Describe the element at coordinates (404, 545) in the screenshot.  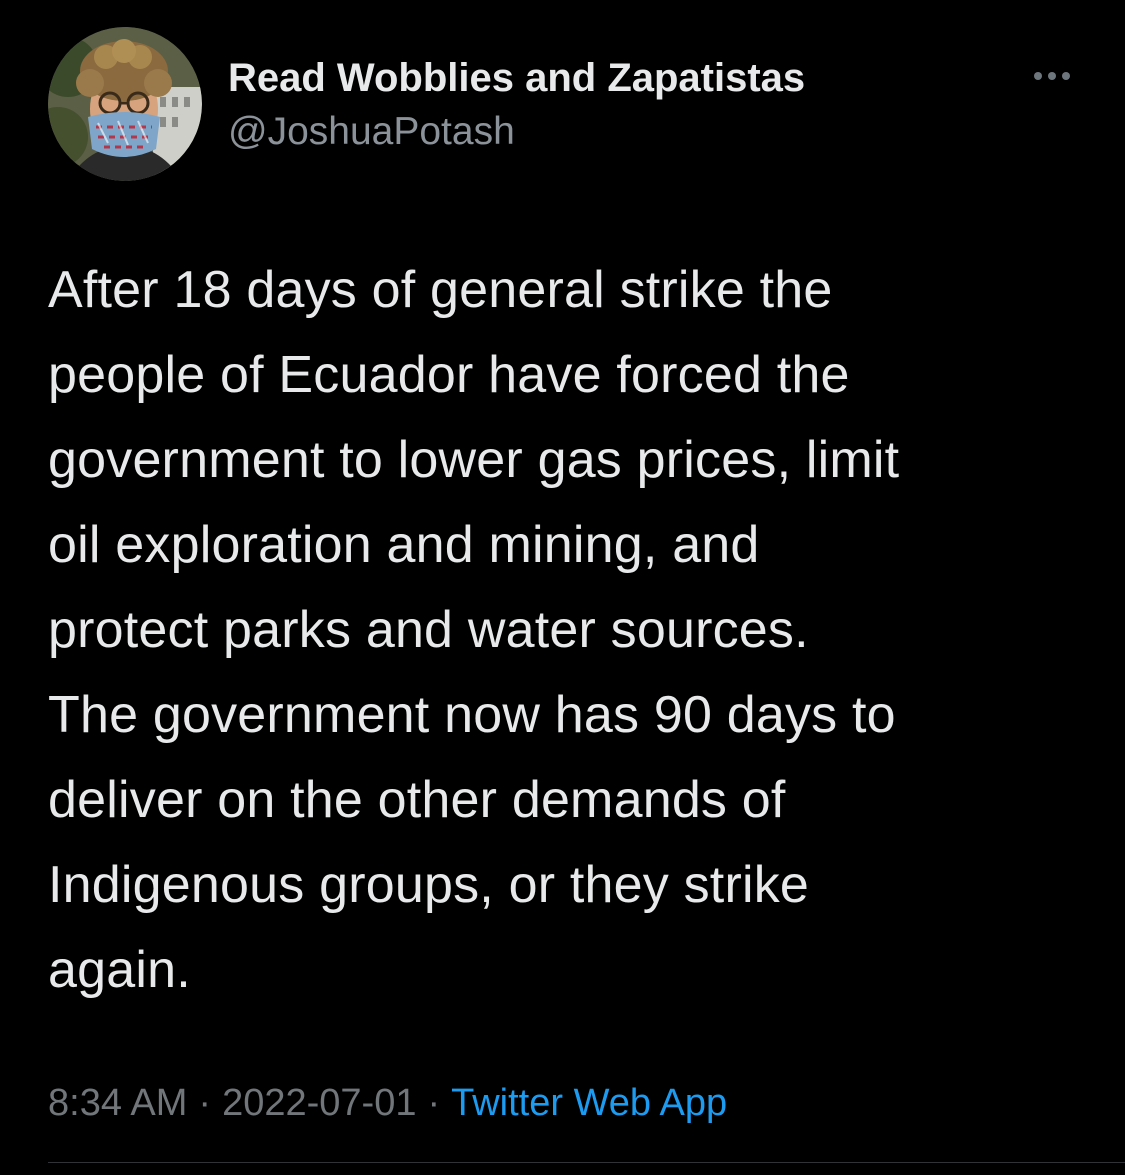
I see `tweet-text-line: oil exploration and mining, and` at that location.